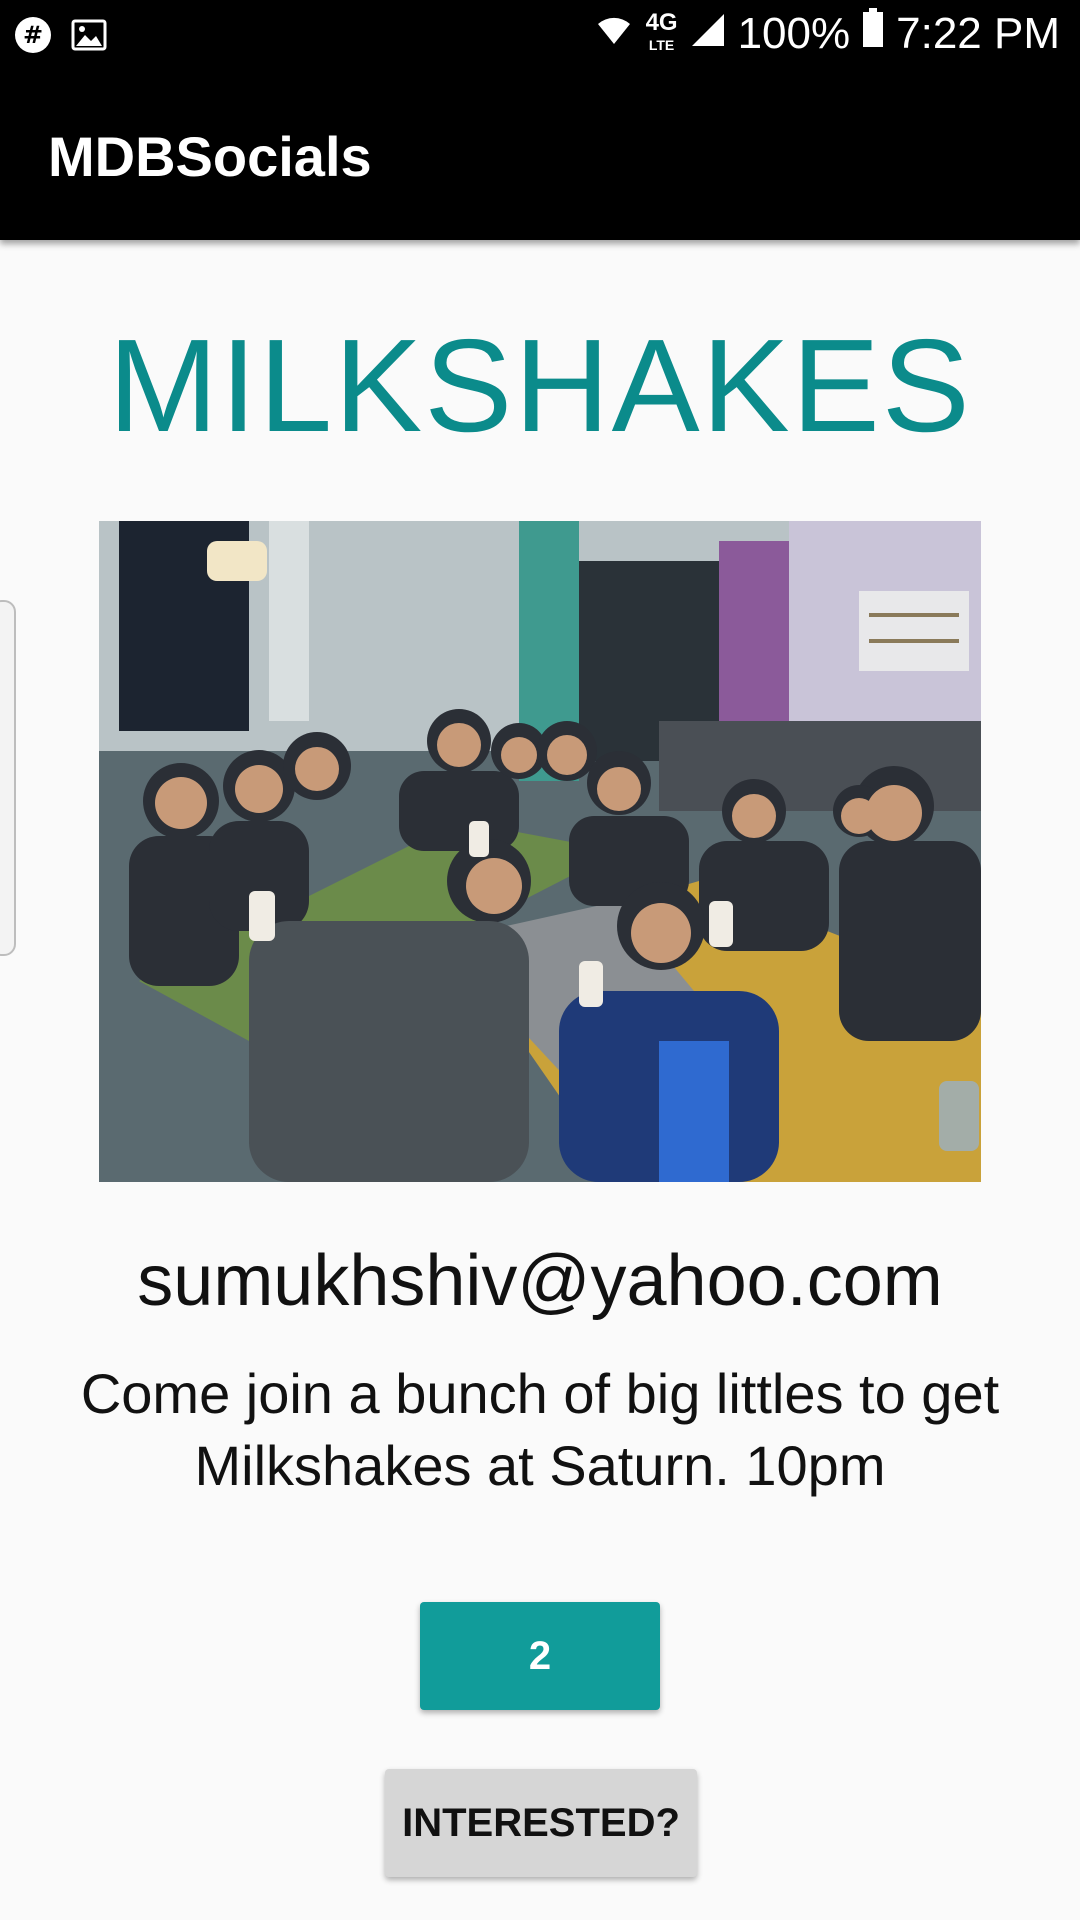  Describe the element at coordinates (540, 1656) in the screenshot. I see `interested-count-button: 2` at that location.